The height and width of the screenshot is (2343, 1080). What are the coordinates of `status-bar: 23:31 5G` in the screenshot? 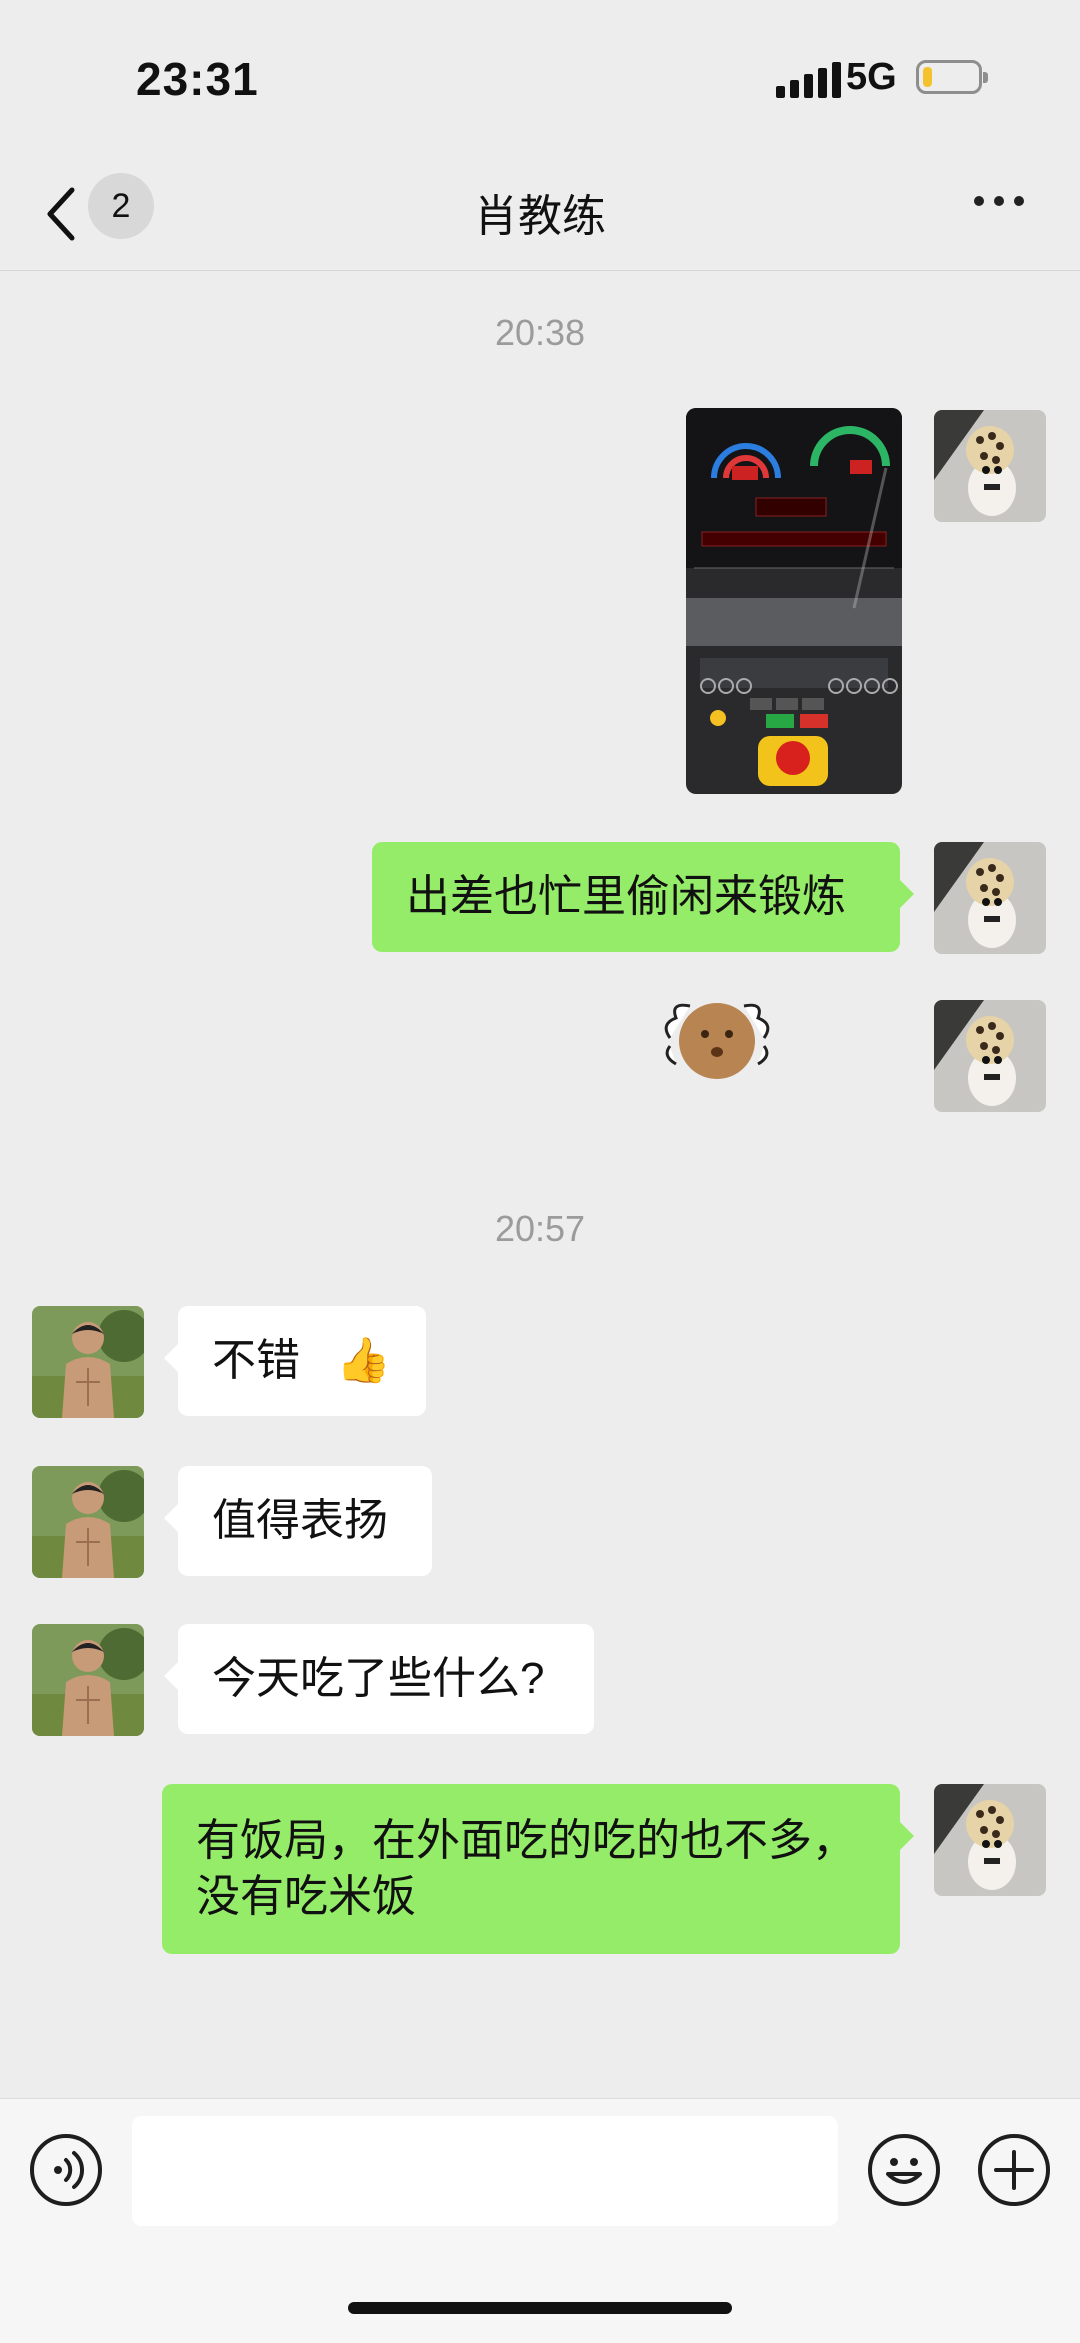 It's located at (540, 80).